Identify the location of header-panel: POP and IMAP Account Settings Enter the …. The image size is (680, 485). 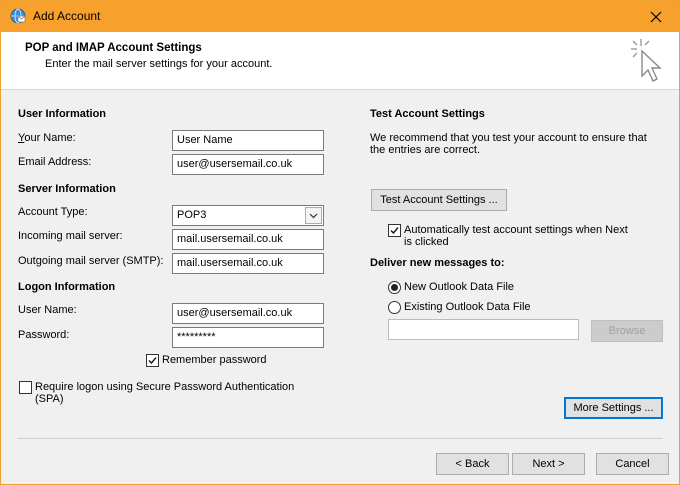
(340, 61).